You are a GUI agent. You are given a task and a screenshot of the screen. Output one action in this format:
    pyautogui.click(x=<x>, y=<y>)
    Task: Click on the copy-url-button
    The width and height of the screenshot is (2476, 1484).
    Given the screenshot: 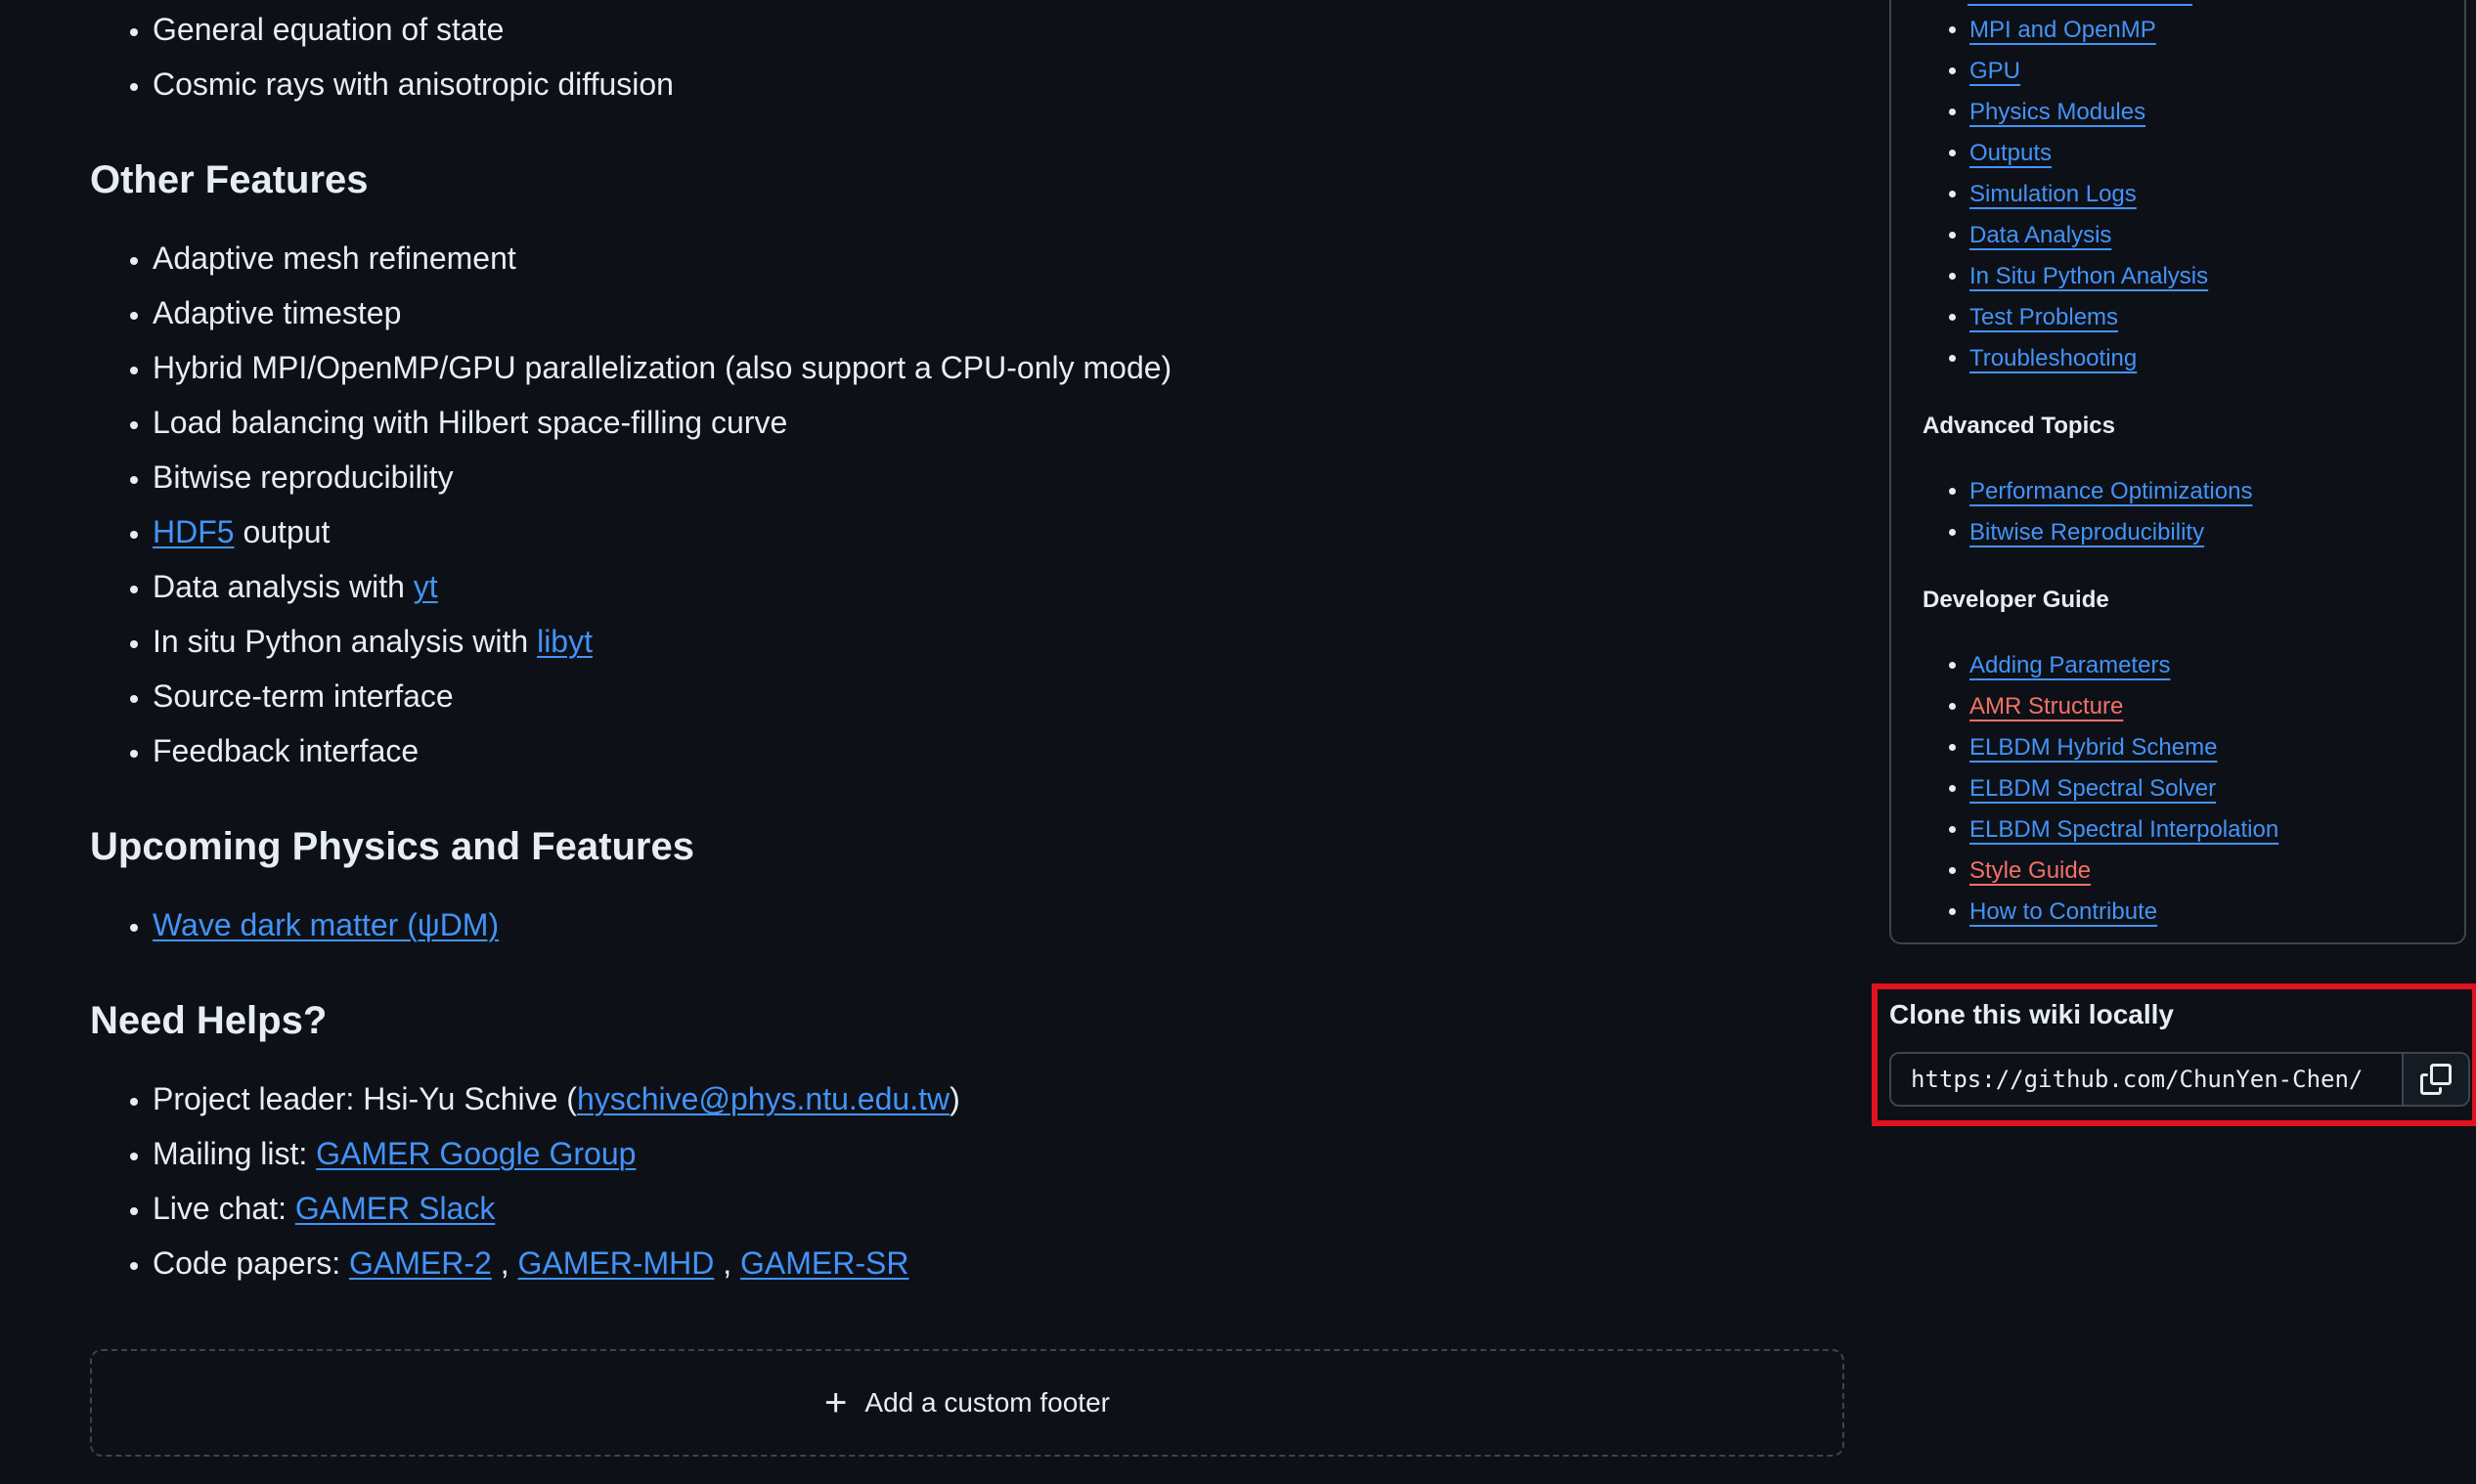 What is the action you would take?
    pyautogui.click(x=2435, y=1079)
    